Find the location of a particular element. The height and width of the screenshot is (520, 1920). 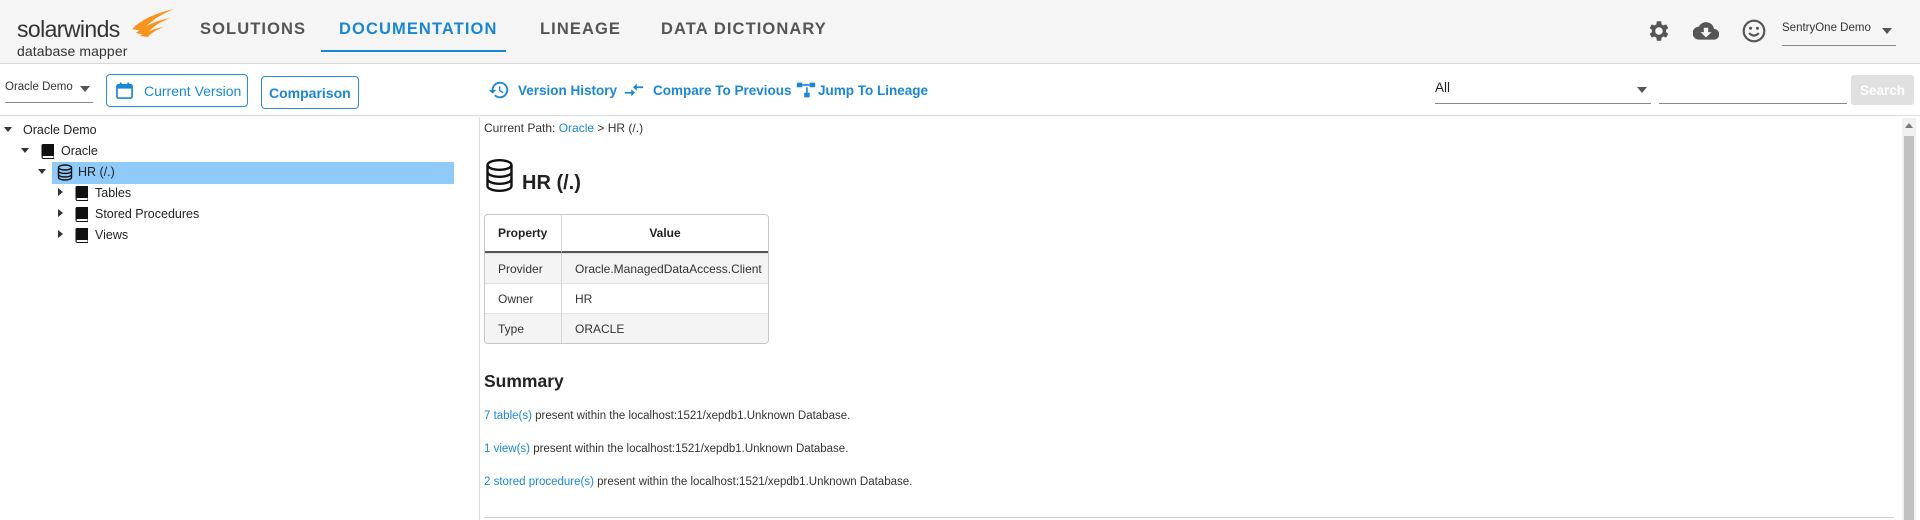

history-icon is located at coordinates (499, 90).